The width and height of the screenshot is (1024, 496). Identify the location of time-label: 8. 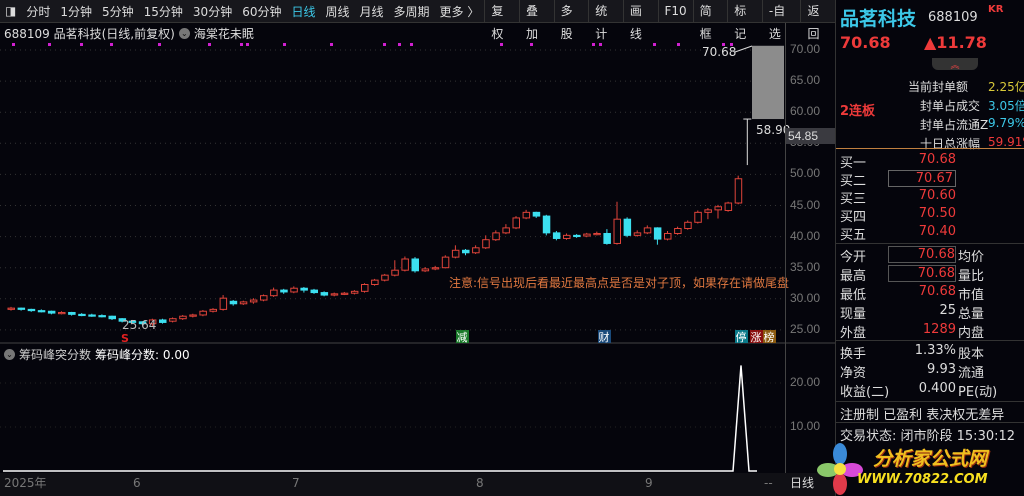
(480, 483).